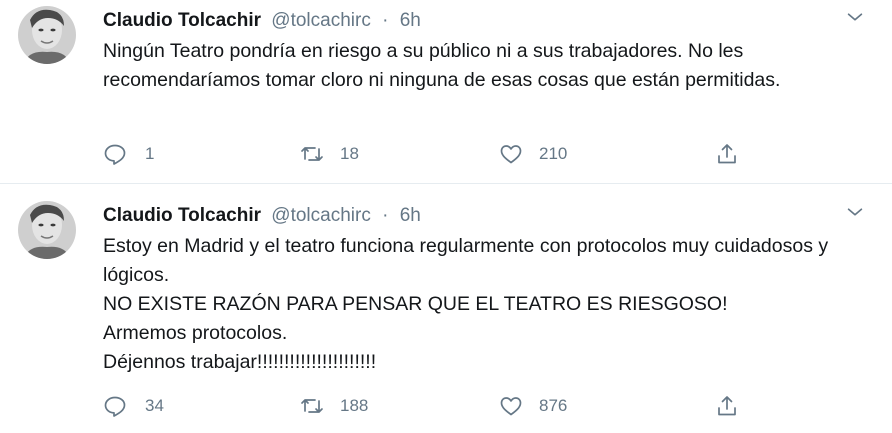 The height and width of the screenshot is (433, 892). Describe the element at coordinates (150, 153) in the screenshot. I see `reply-count: 1` at that location.